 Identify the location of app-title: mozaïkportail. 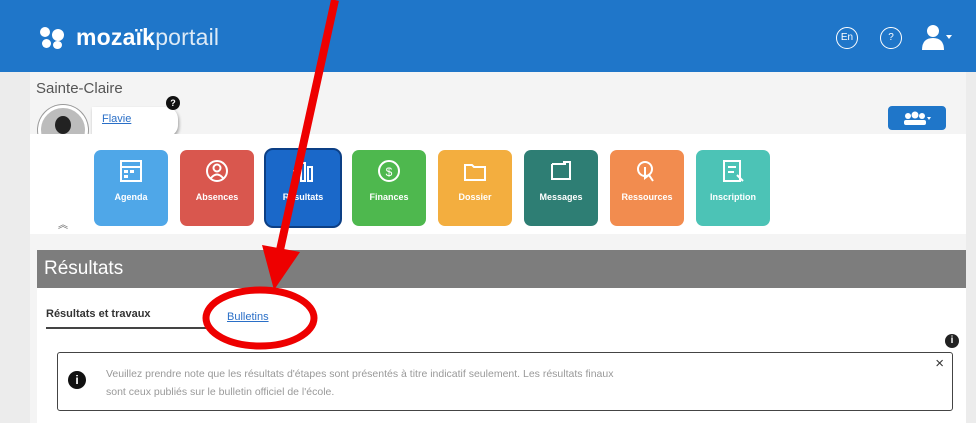
(148, 37).